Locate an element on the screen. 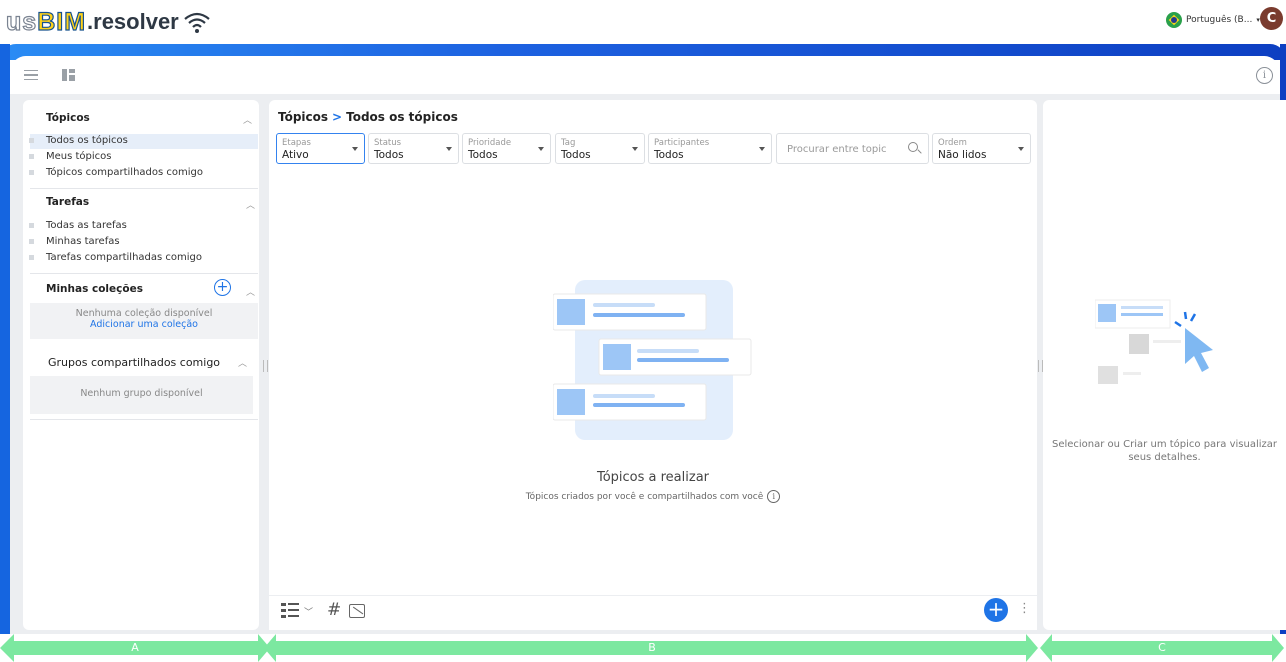  pane-resize-handle is located at coordinates (265, 366).